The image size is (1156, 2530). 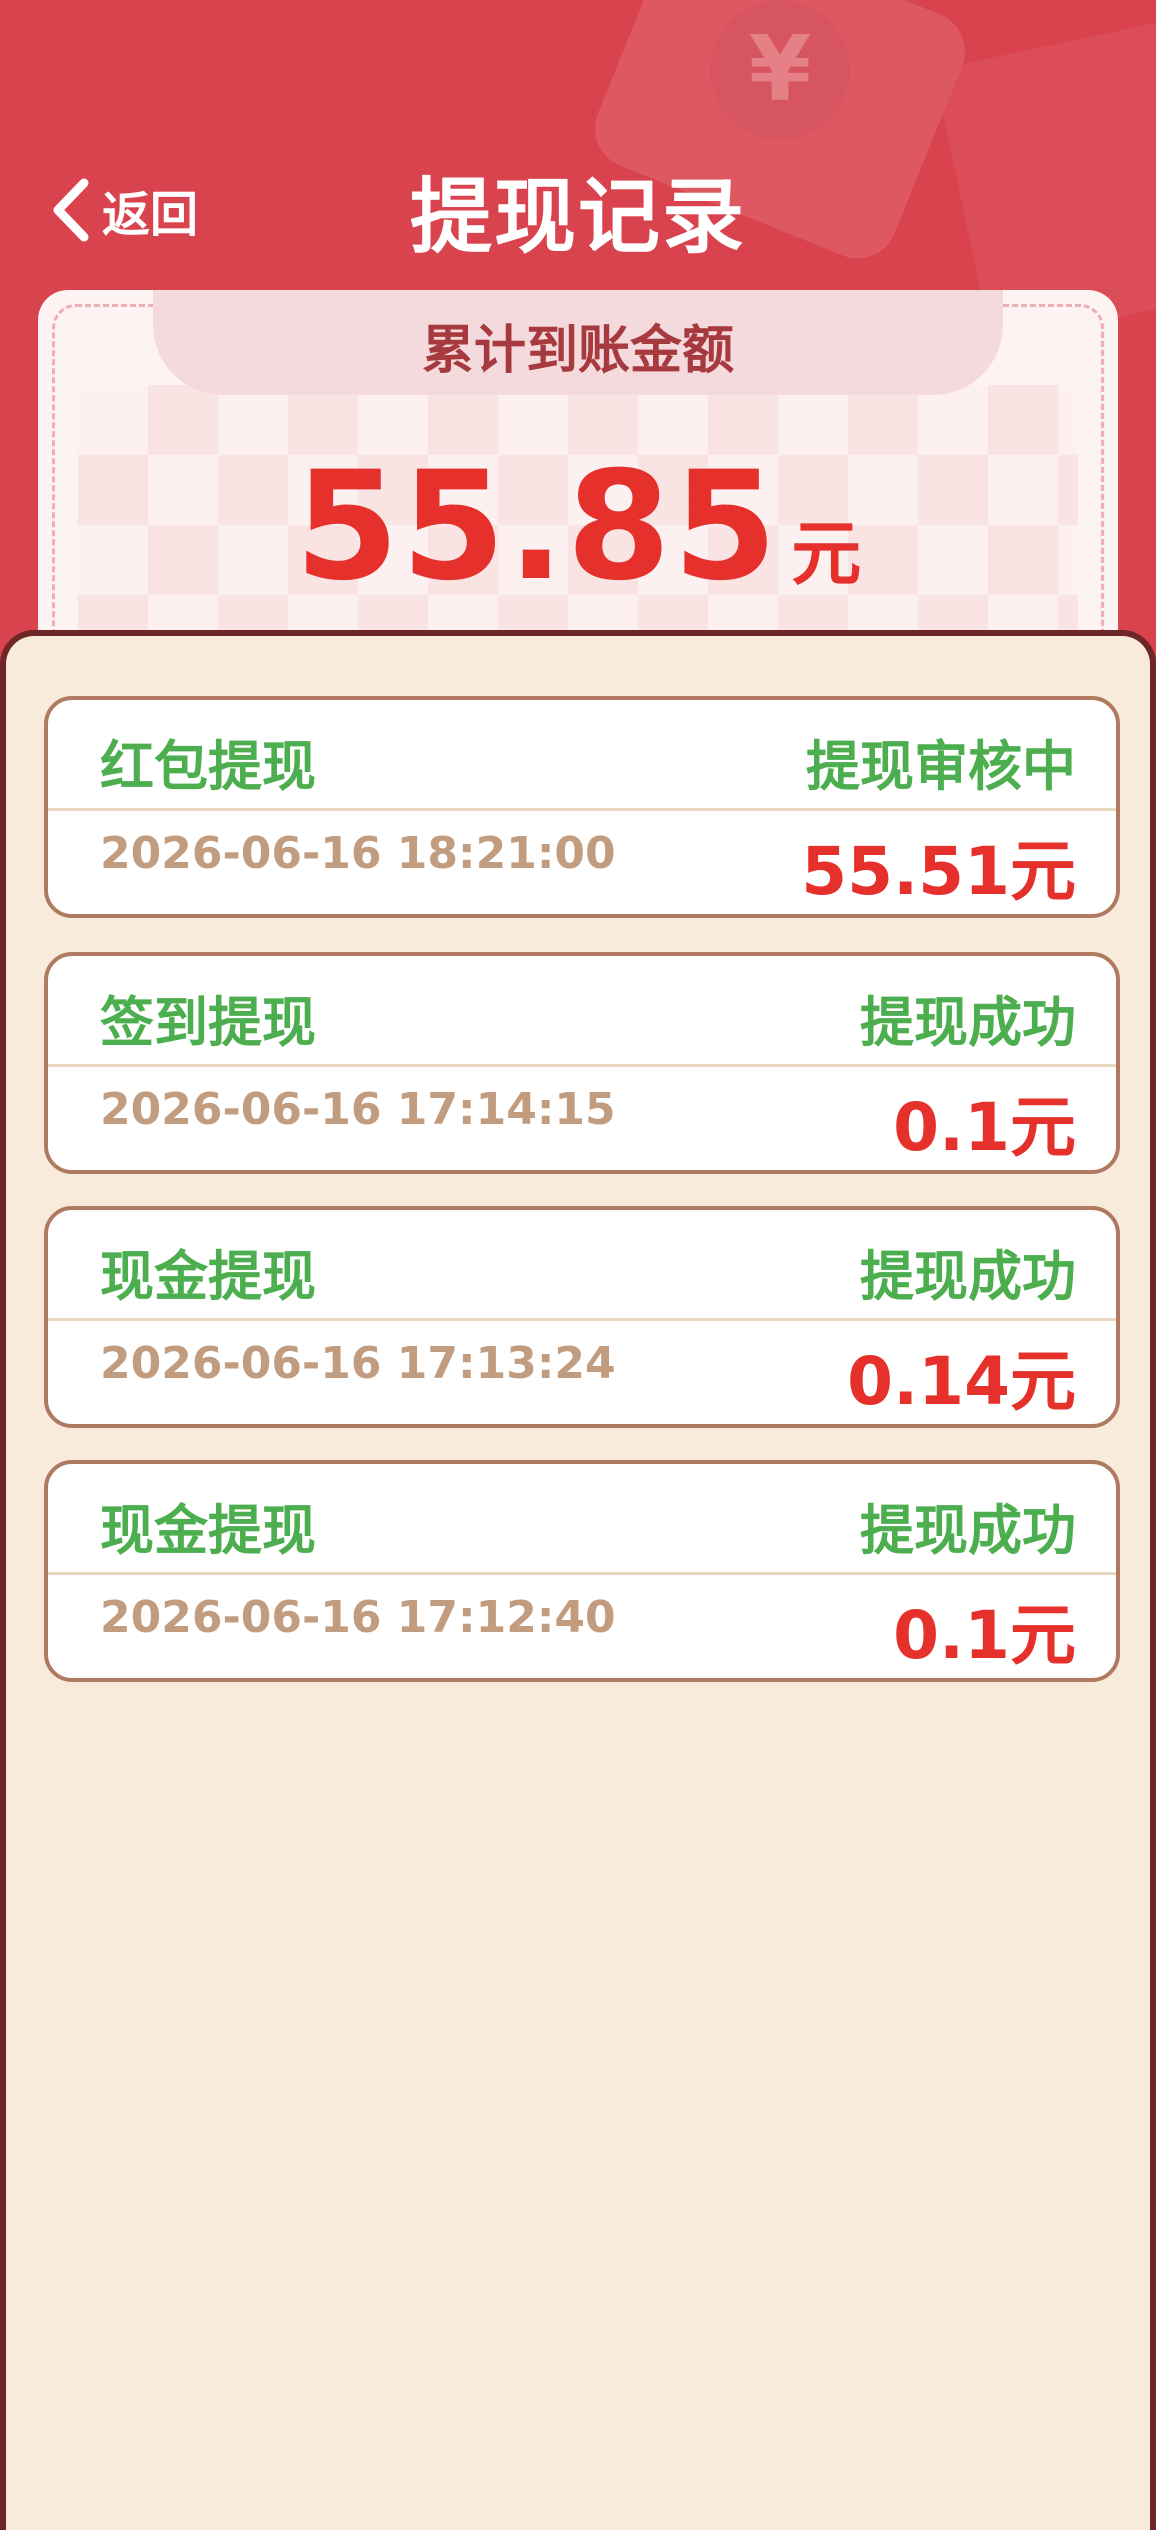 What do you see at coordinates (938, 871) in the screenshot?
I see `record-amount: 55.51元` at bounding box center [938, 871].